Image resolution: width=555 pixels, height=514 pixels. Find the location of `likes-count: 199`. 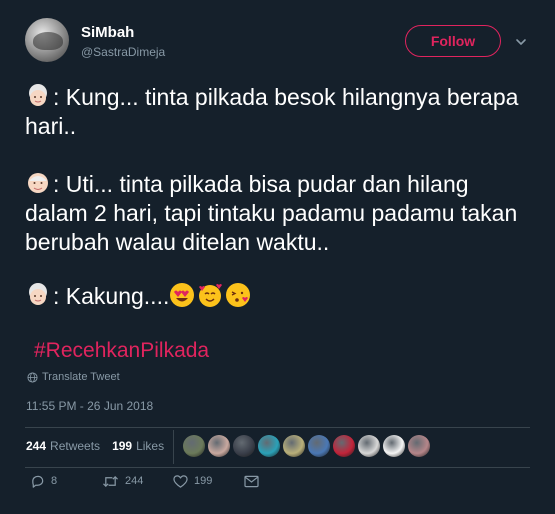

likes-count: 199 is located at coordinates (122, 446).